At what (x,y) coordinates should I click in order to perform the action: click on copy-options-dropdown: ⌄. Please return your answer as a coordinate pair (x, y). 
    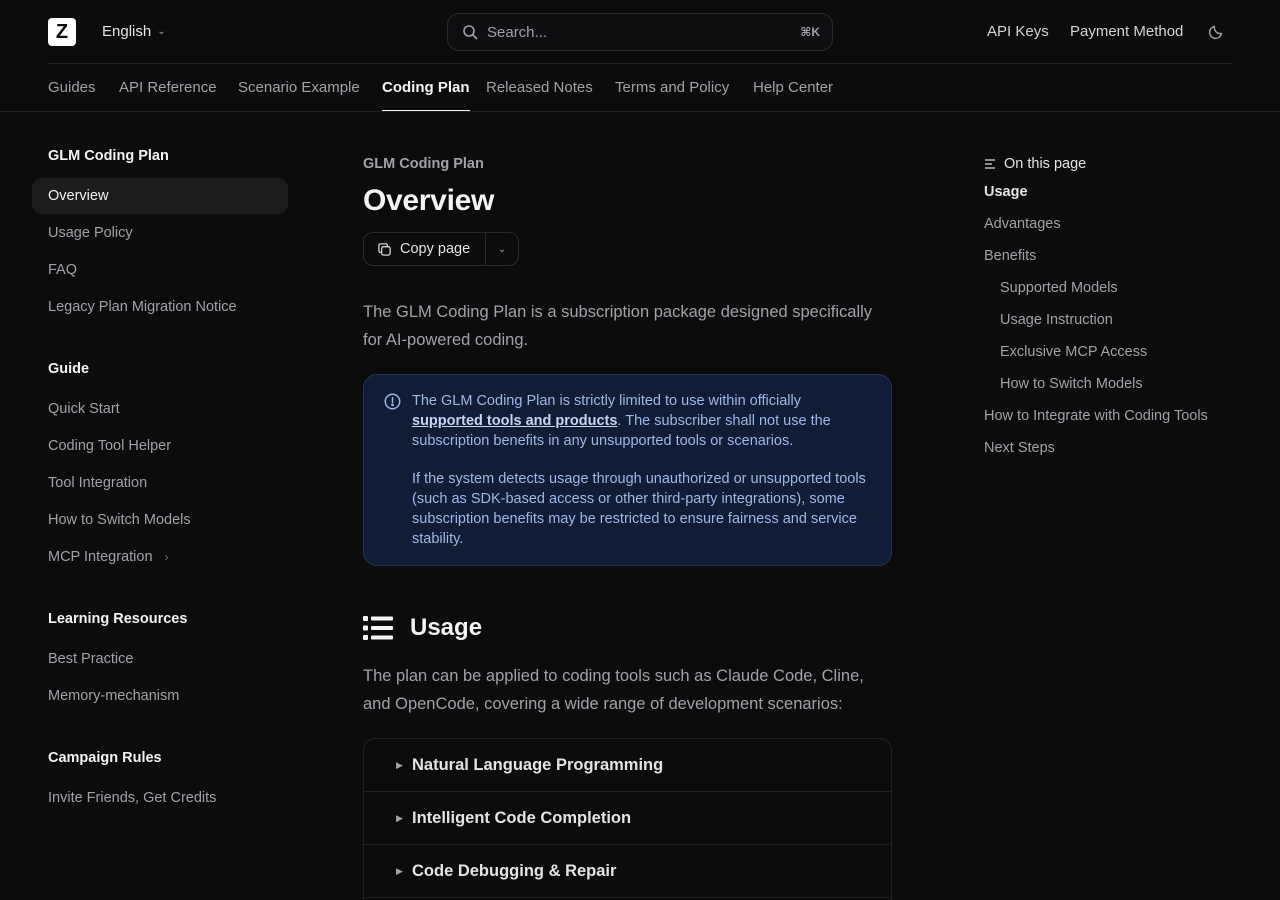
    Looking at the image, I should click on (502, 249).